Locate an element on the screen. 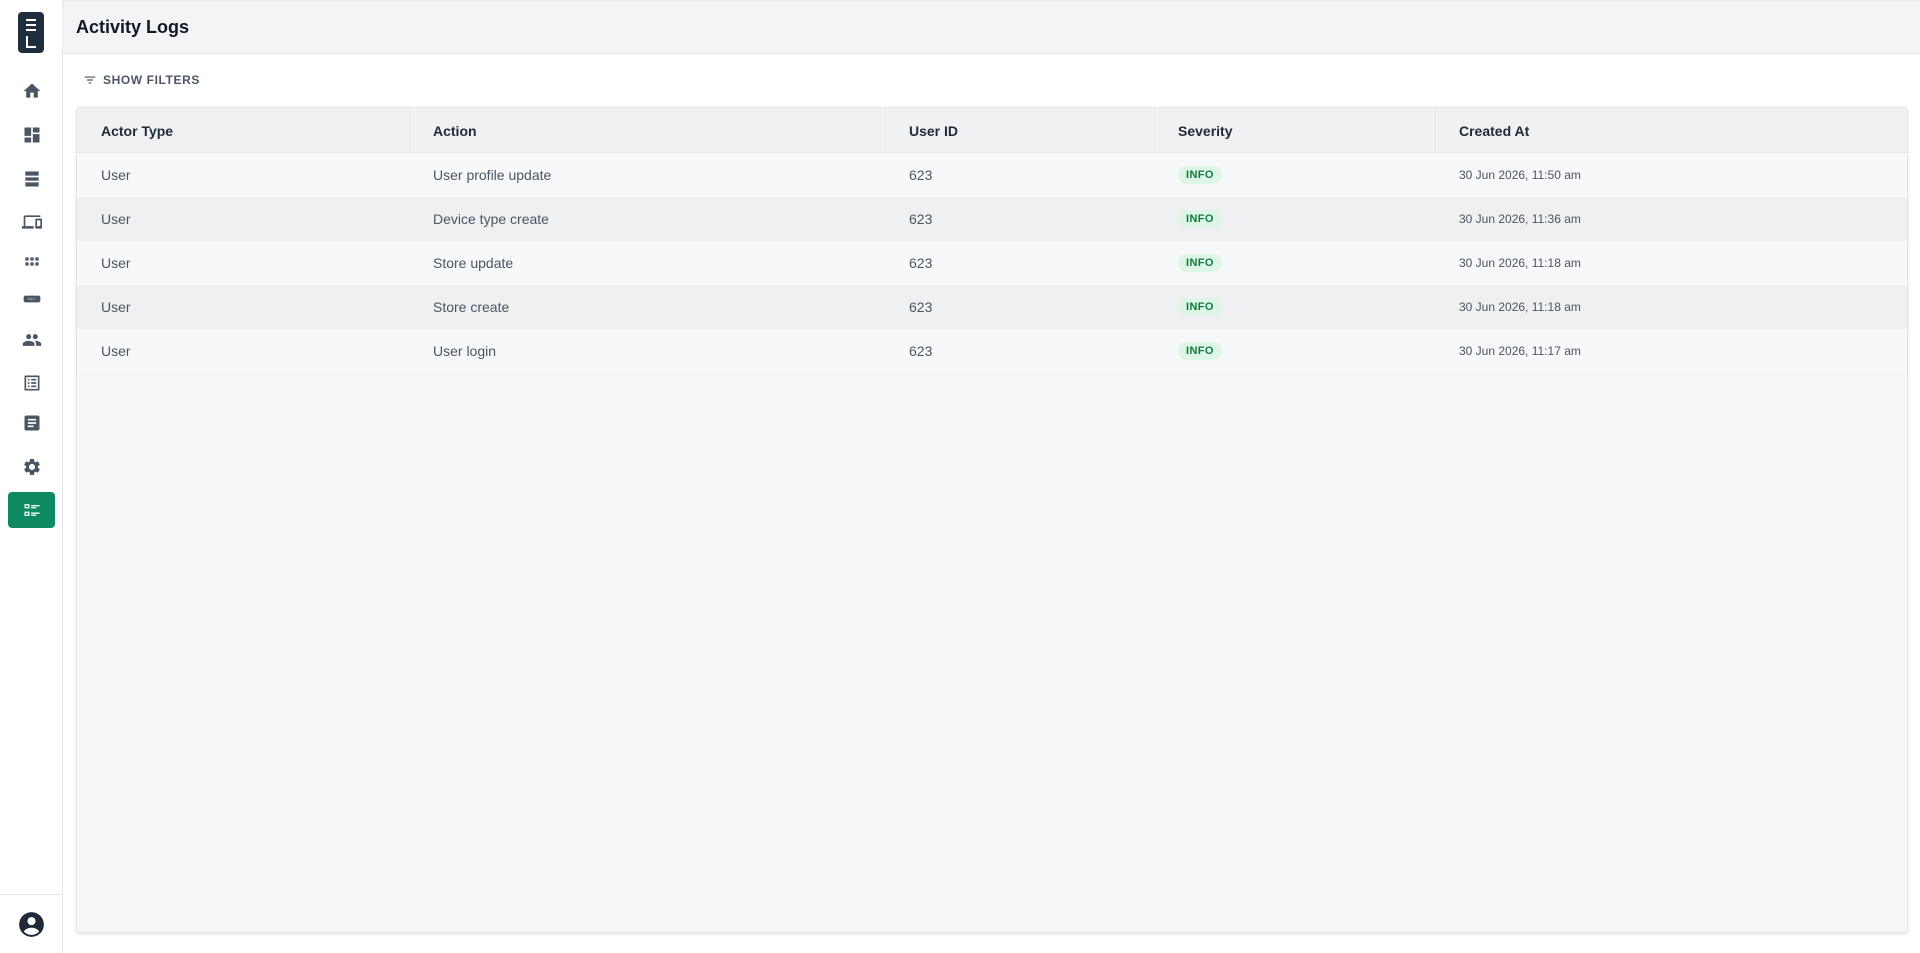 This screenshot has width=1920, height=953. devices-icon is located at coordinates (31, 222).